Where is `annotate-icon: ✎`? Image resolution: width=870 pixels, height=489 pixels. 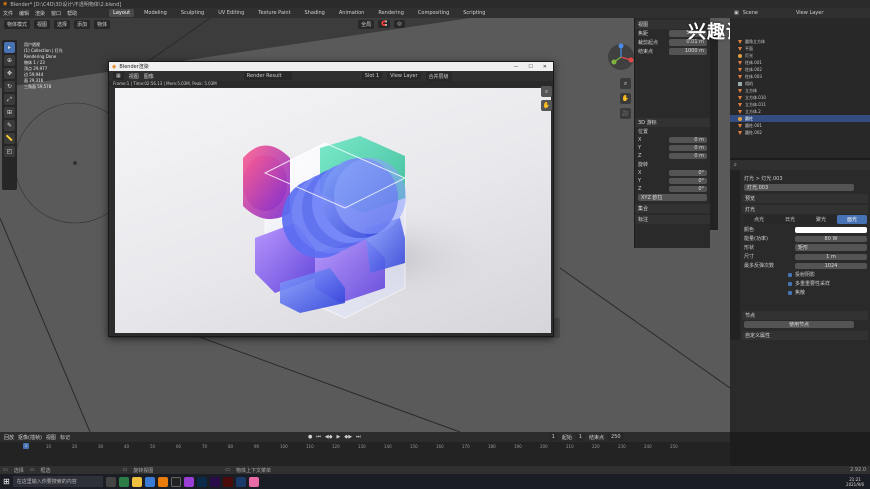
annotate-icon: ✎ is located at coordinates (9, 125).